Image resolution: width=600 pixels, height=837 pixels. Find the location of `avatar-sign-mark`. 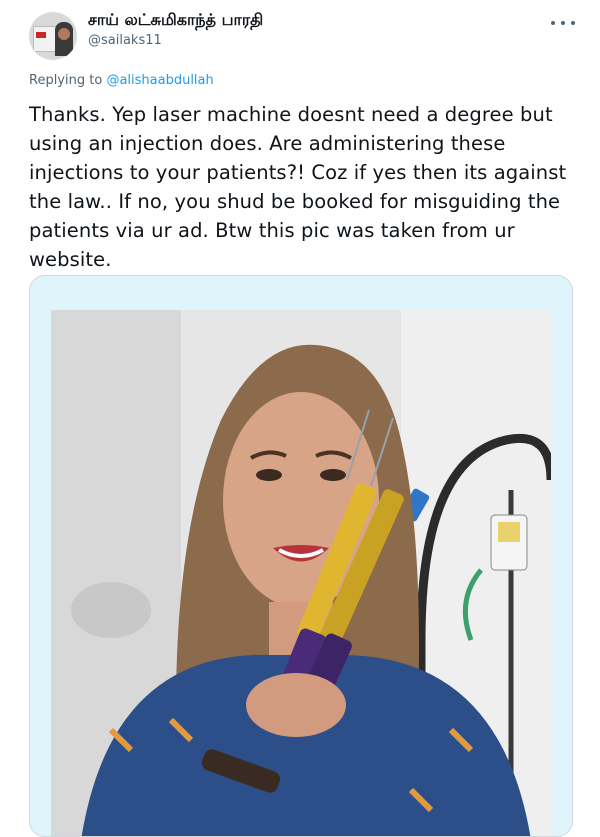

avatar-sign-mark is located at coordinates (41, 35).